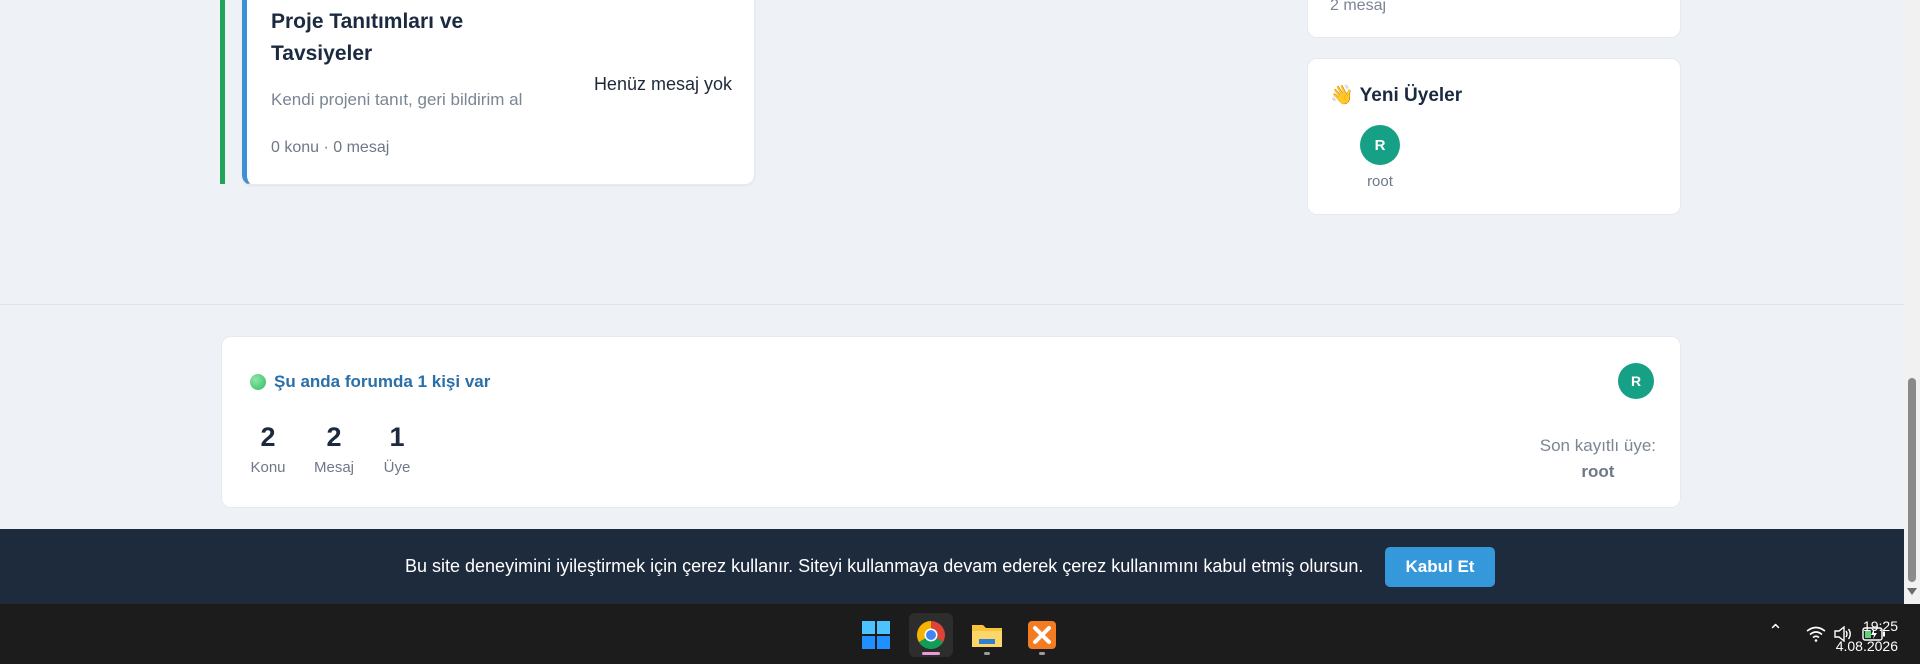 This screenshot has width=1920, height=664. I want to click on taskbar: ⌃ 19:25 4.08.2026, so click(960, 634).